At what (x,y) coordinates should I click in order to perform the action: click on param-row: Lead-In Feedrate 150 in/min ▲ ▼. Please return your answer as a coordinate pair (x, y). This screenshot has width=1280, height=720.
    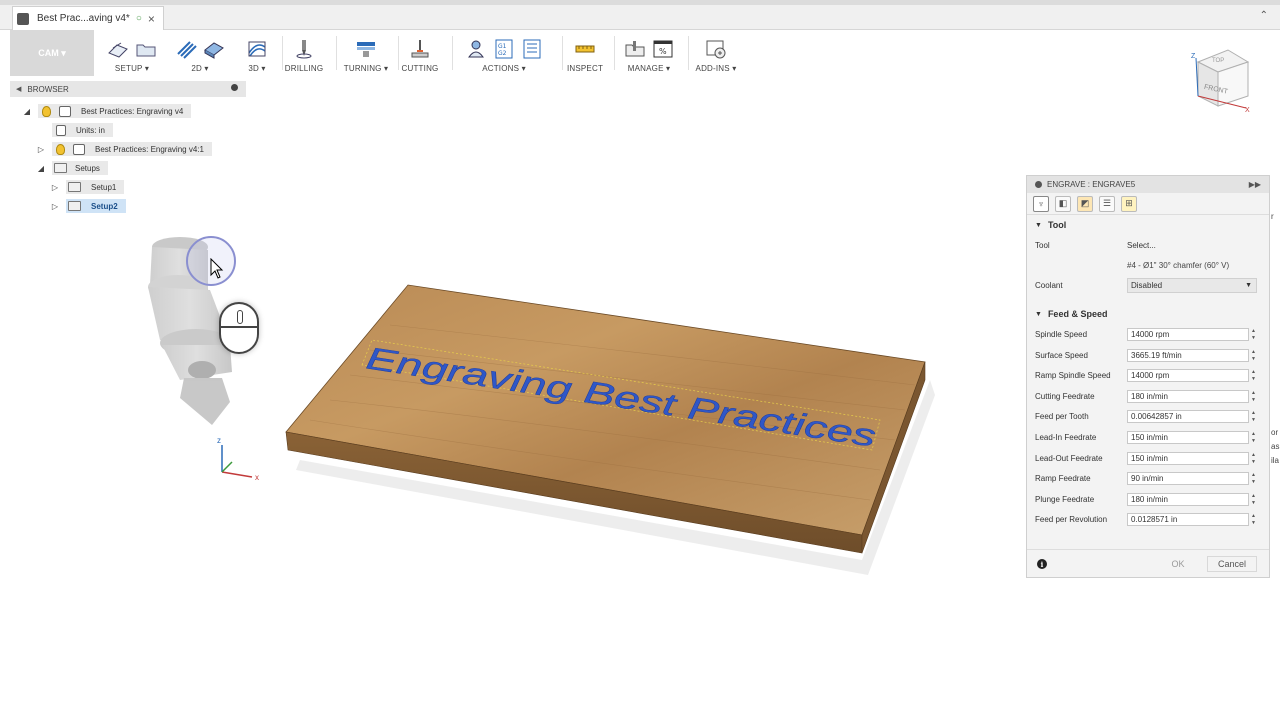
    Looking at the image, I should click on (1148, 437).